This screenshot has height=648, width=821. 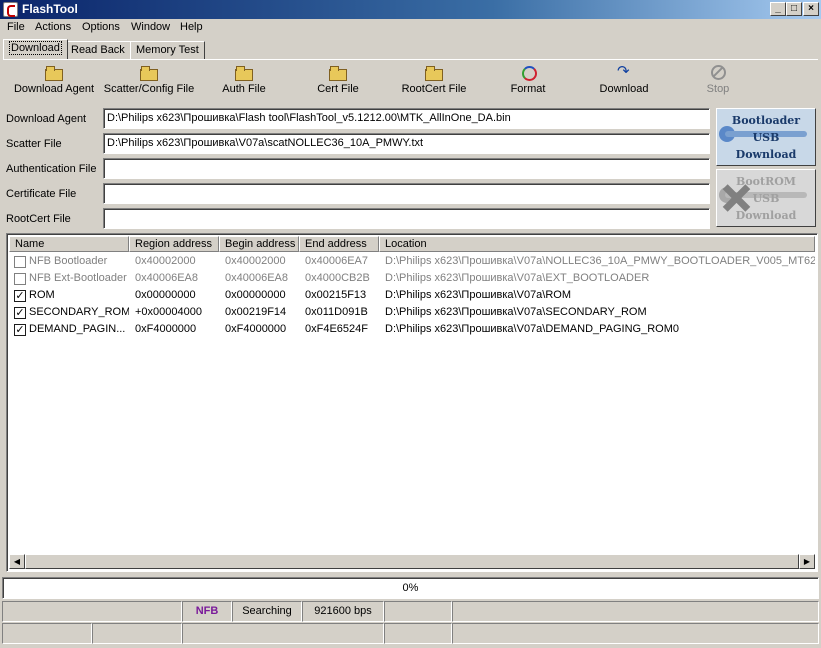 What do you see at coordinates (191, 27) in the screenshot?
I see `menu-help: Help` at bounding box center [191, 27].